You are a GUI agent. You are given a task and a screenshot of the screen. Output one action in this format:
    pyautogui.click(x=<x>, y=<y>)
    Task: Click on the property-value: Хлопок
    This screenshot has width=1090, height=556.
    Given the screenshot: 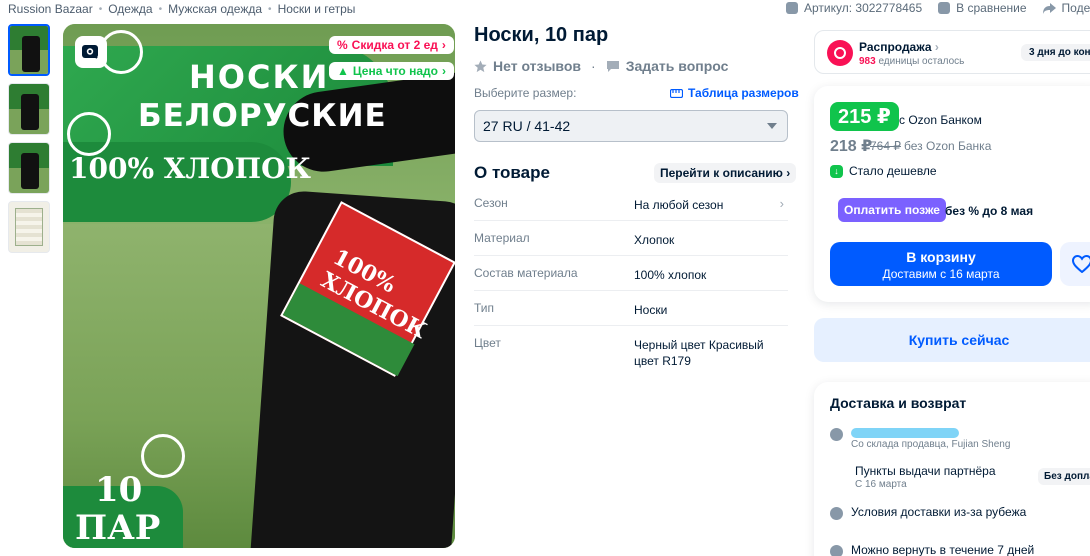 What is the action you would take?
    pyautogui.click(x=654, y=240)
    